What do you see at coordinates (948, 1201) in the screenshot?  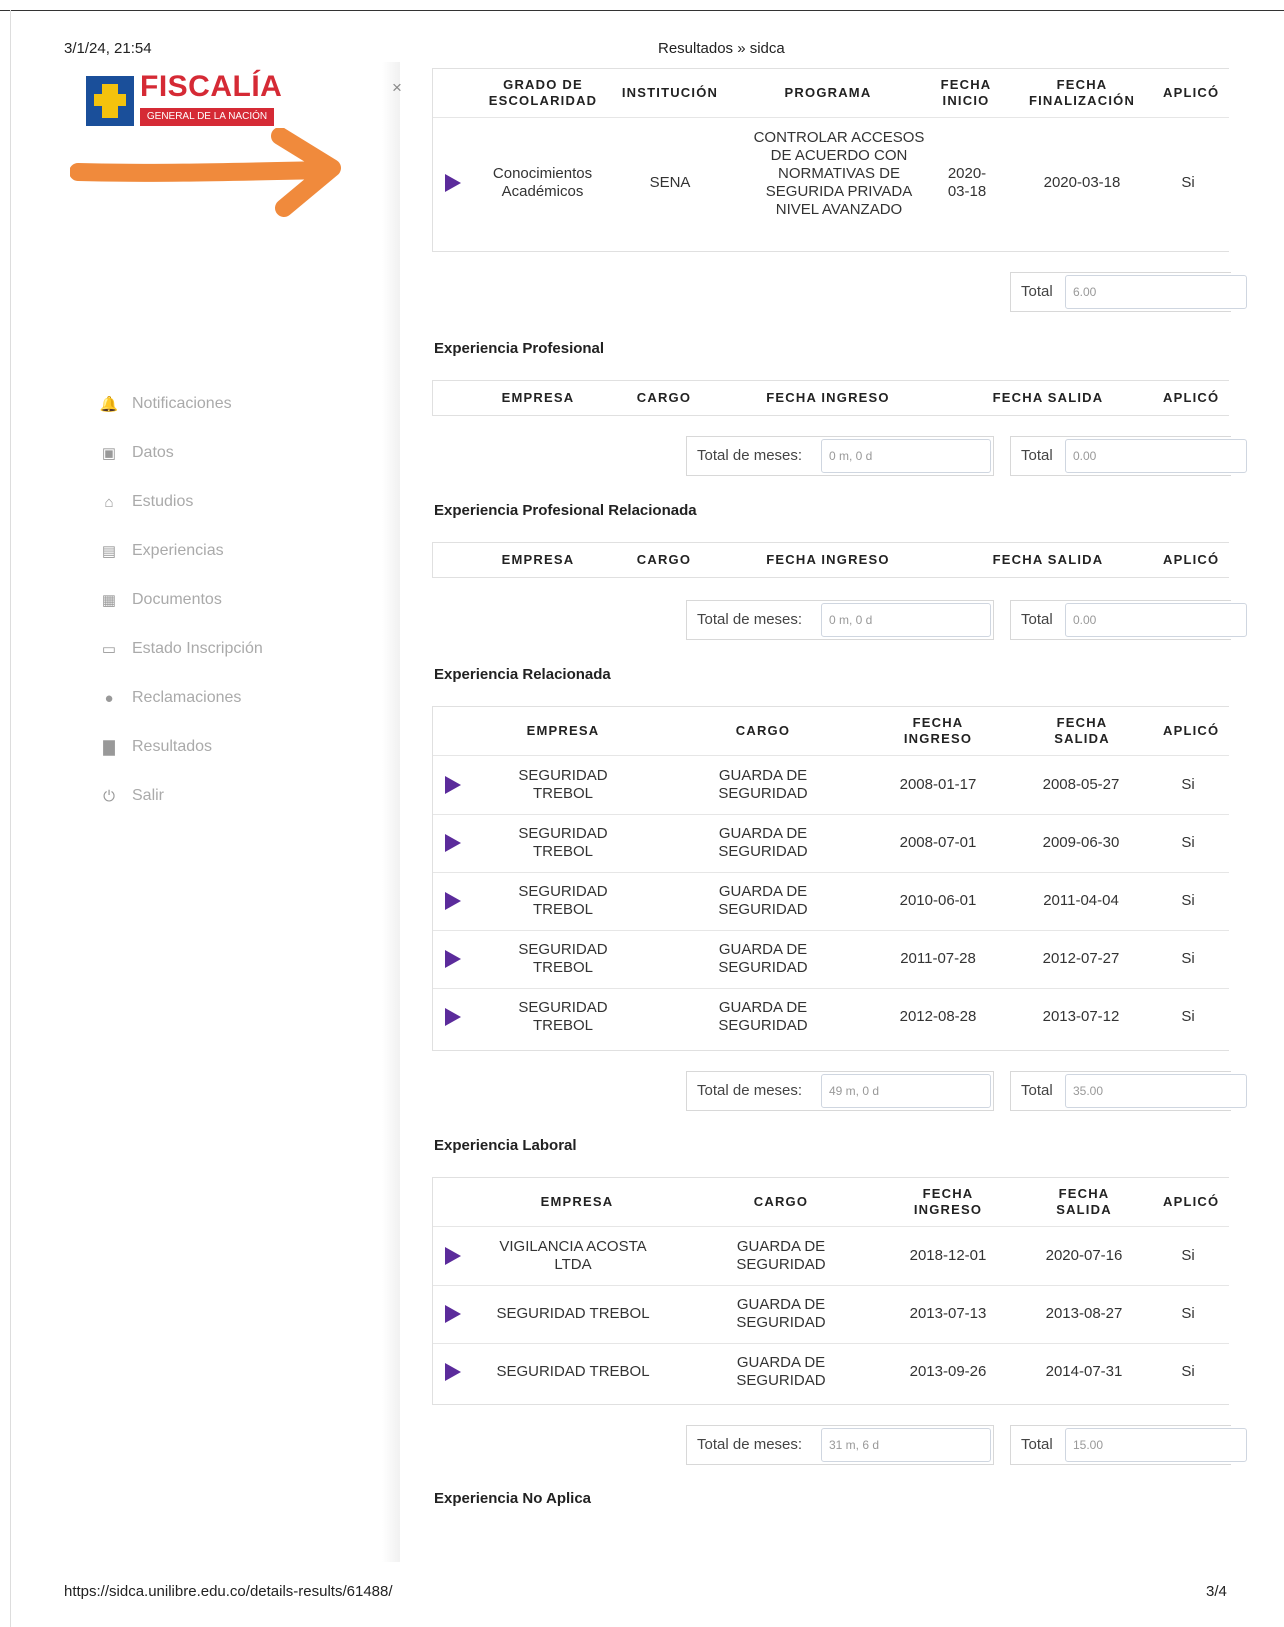 I see `col-fecha-ingreso: FECHA INGRESO` at bounding box center [948, 1201].